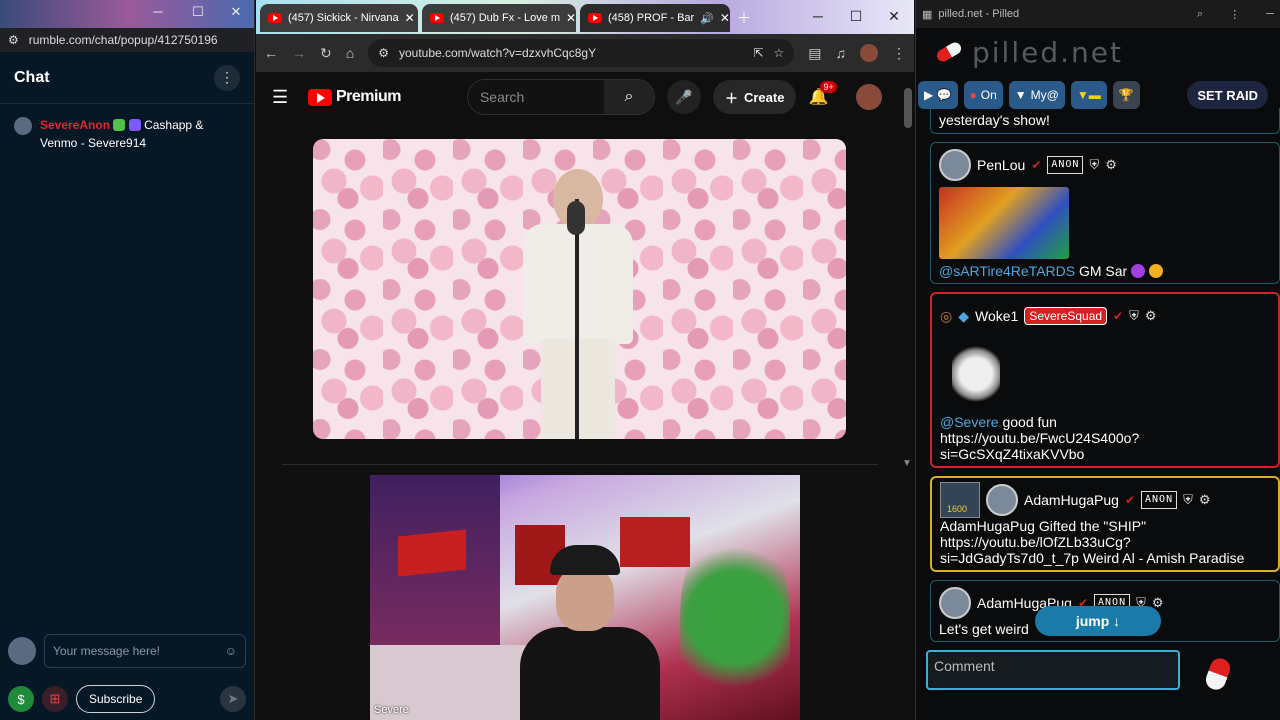 This screenshot has height=720, width=1280. I want to click on message-text: good fun, so click(1029, 422).